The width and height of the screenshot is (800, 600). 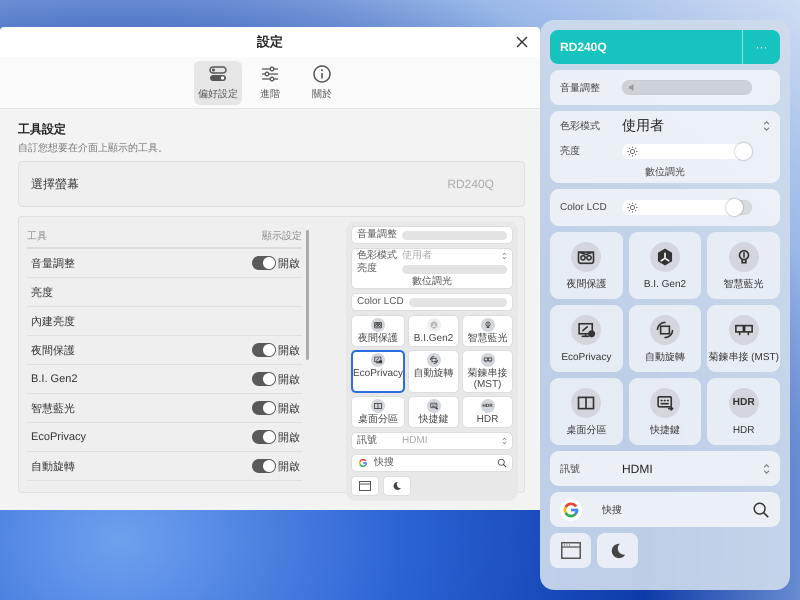 I want to click on tool-name: 亮度, so click(x=42, y=293).